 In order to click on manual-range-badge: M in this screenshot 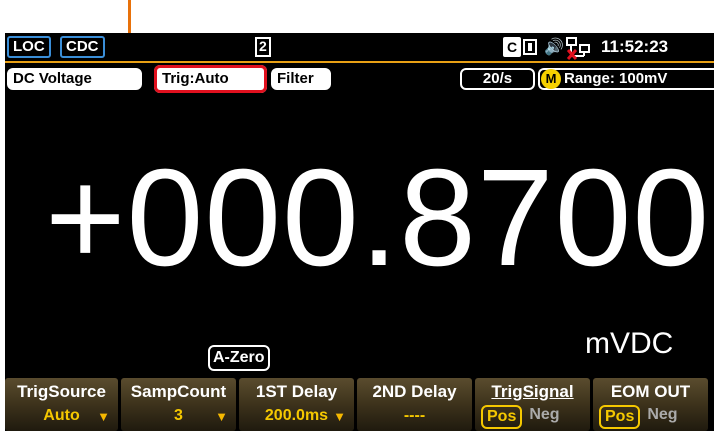, I will do `click(551, 79)`.